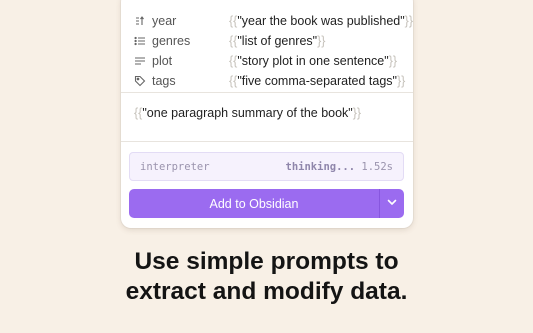 The image size is (533, 333). Describe the element at coordinates (140, 81) in the screenshot. I see `tag-icon` at that location.